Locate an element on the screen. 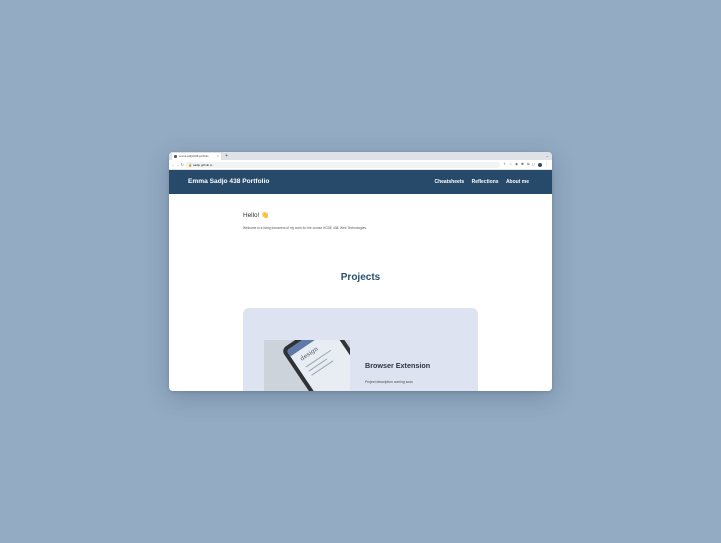 The width and height of the screenshot is (721, 543). url-field: 🔒 sadjo.github.io is located at coordinates (342, 164).